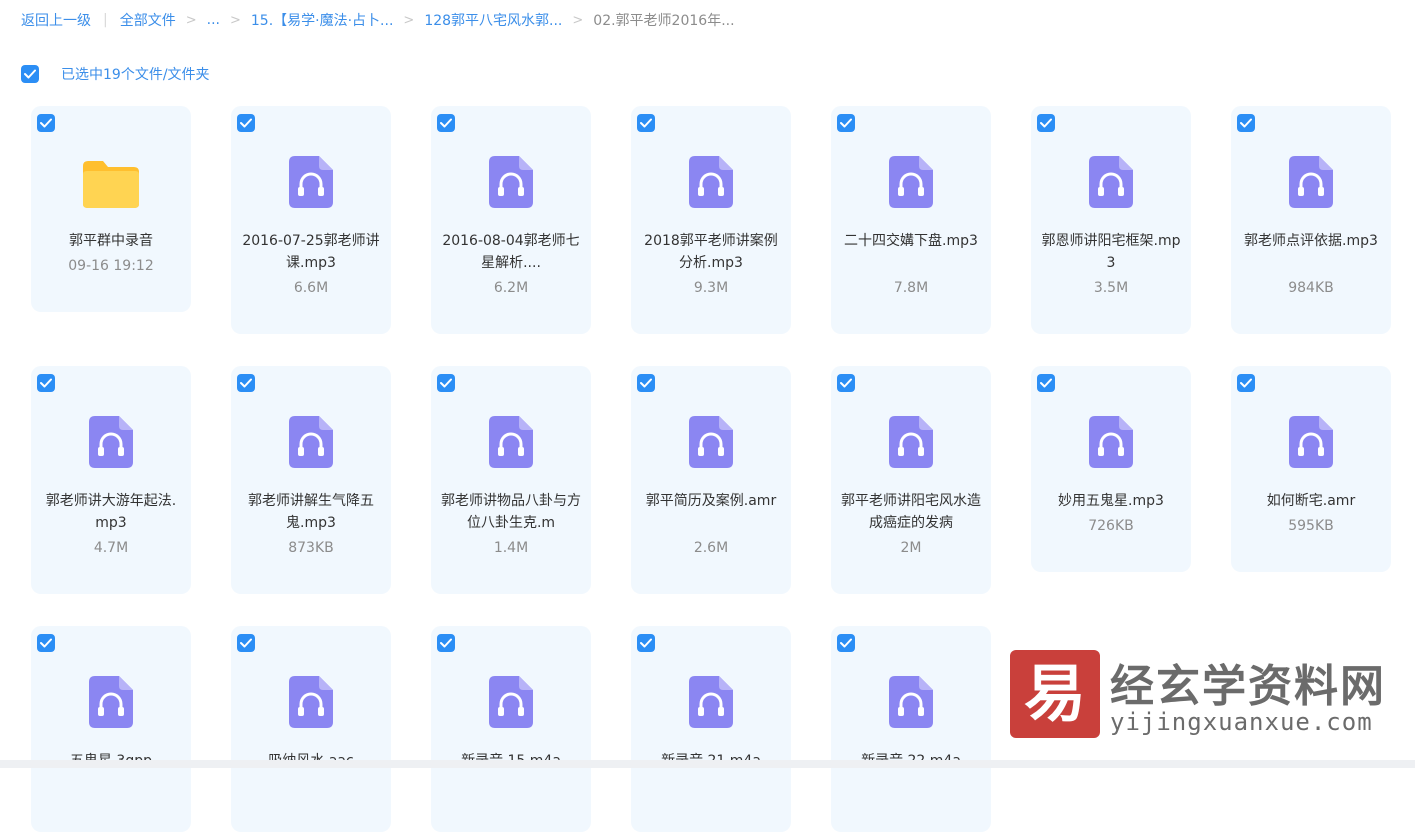 The height and width of the screenshot is (832, 1415). Describe the element at coordinates (56, 20) in the screenshot. I see `back-link: 返回上一级` at that location.